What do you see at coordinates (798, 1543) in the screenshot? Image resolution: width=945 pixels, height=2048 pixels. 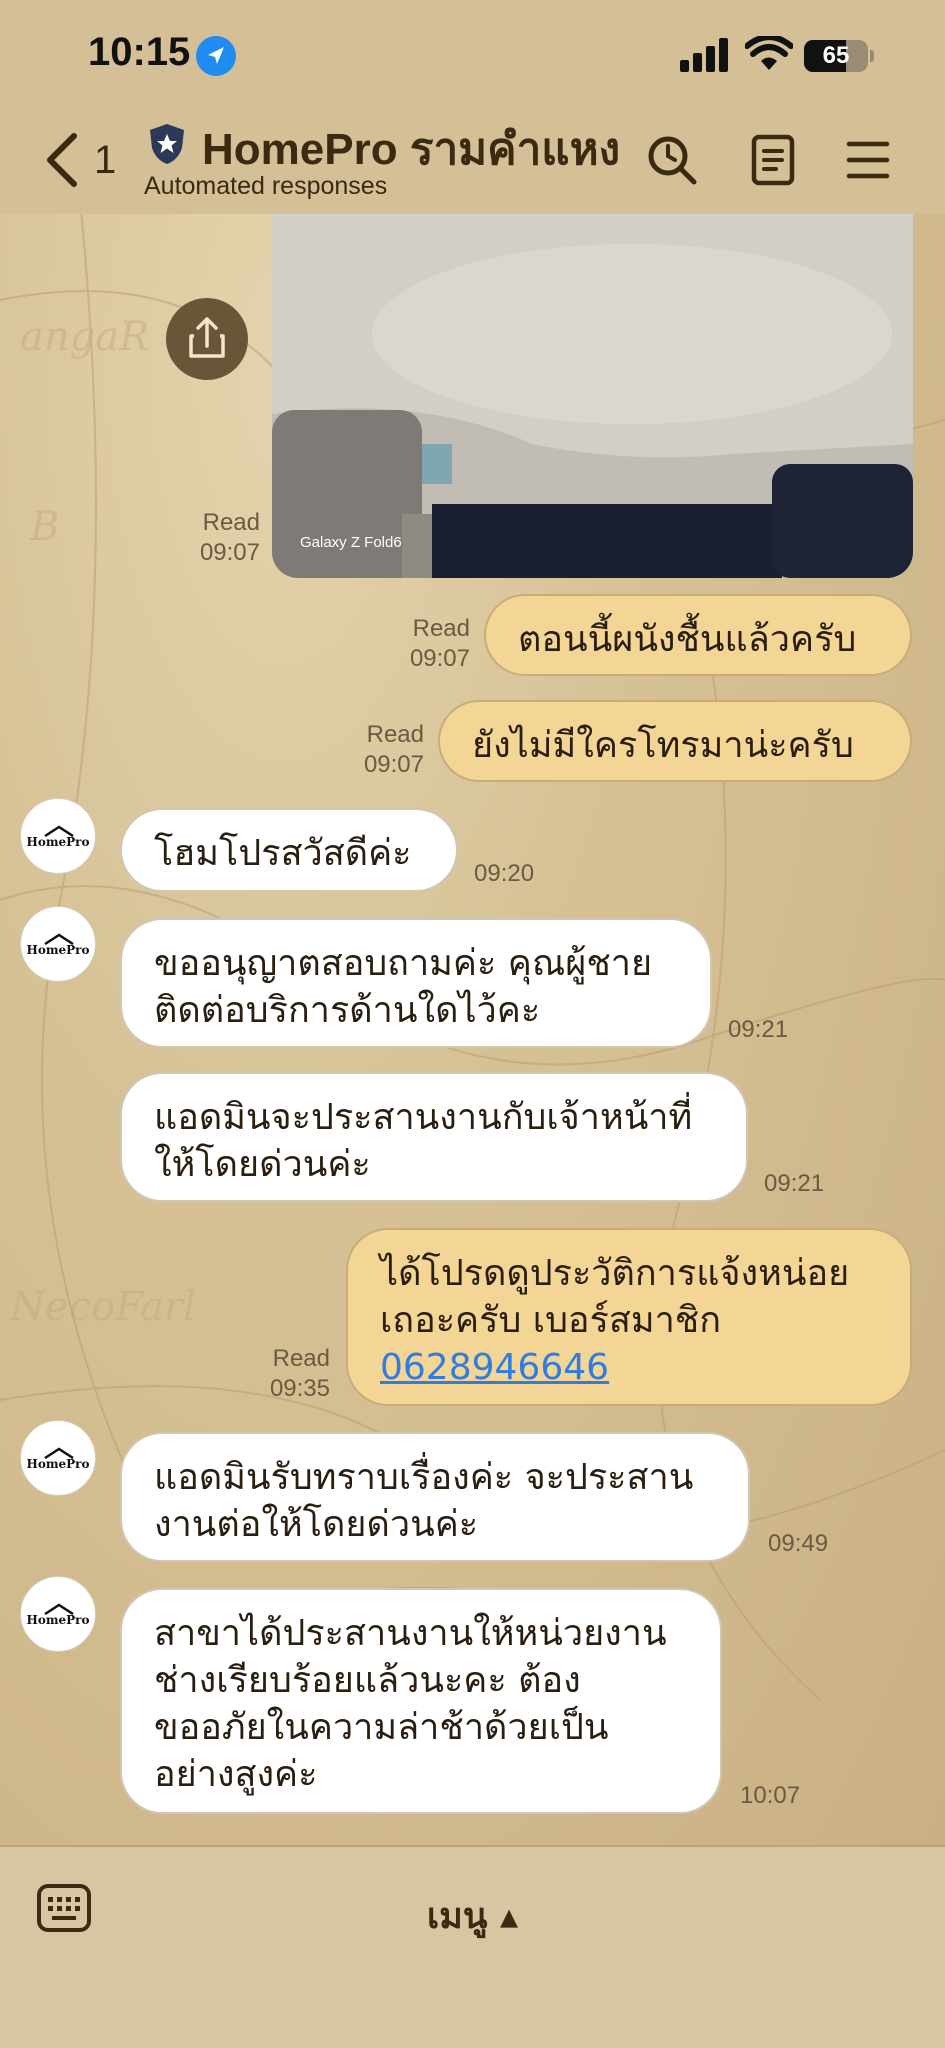 I see `message-time: 09:49` at bounding box center [798, 1543].